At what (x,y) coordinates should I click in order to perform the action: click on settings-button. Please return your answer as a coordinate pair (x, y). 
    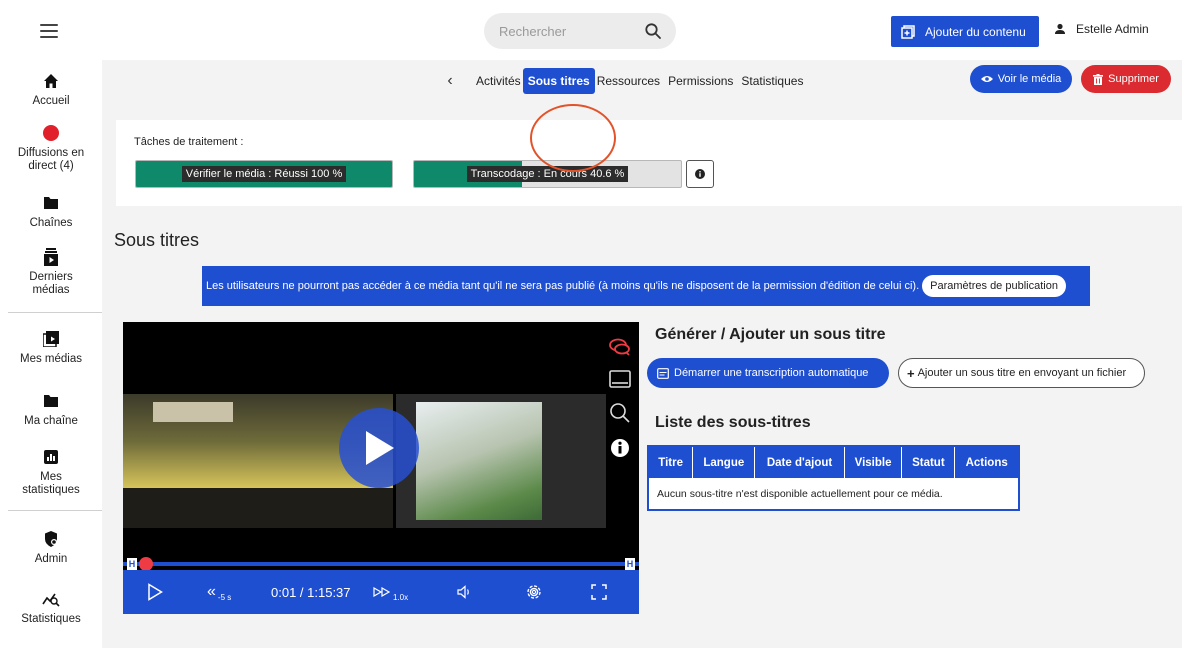
    Looking at the image, I should click on (534, 592).